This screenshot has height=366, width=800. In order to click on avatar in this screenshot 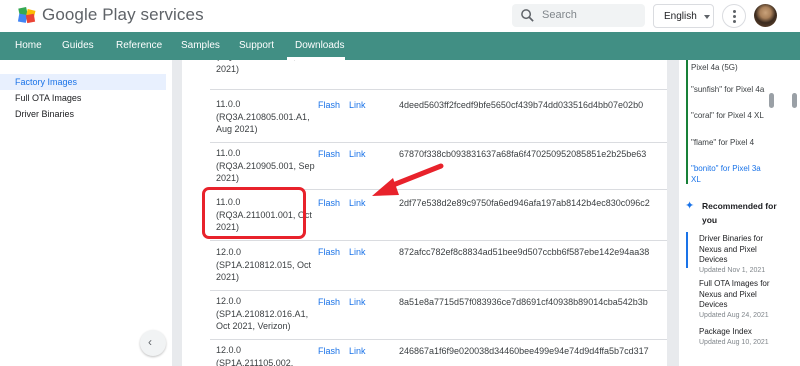, I will do `click(765, 15)`.